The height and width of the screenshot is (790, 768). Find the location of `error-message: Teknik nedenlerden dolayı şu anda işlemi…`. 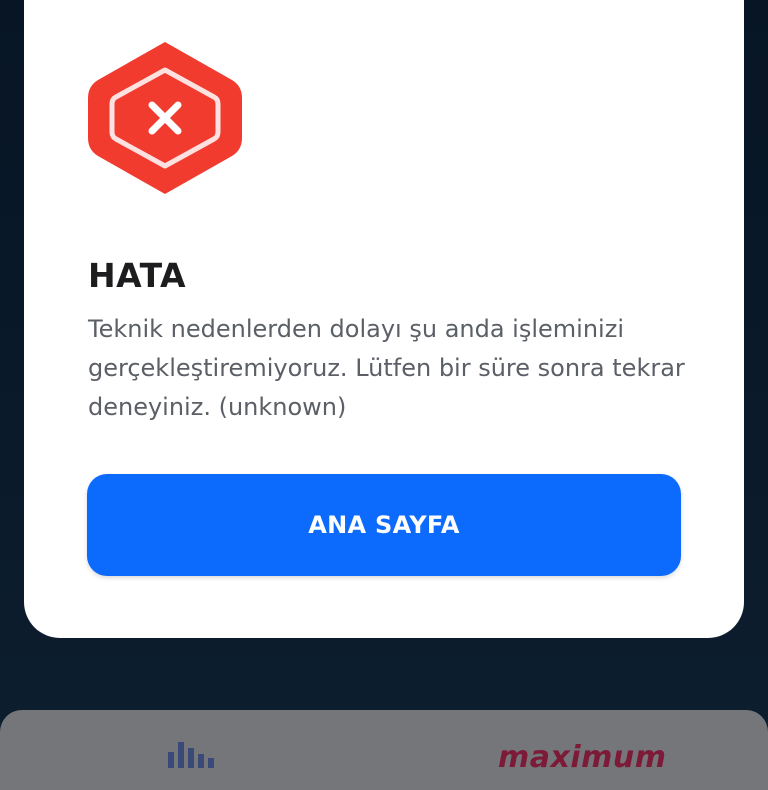

error-message: Teknik nedenlerden dolayı şu anda işlemi… is located at coordinates (386, 368).